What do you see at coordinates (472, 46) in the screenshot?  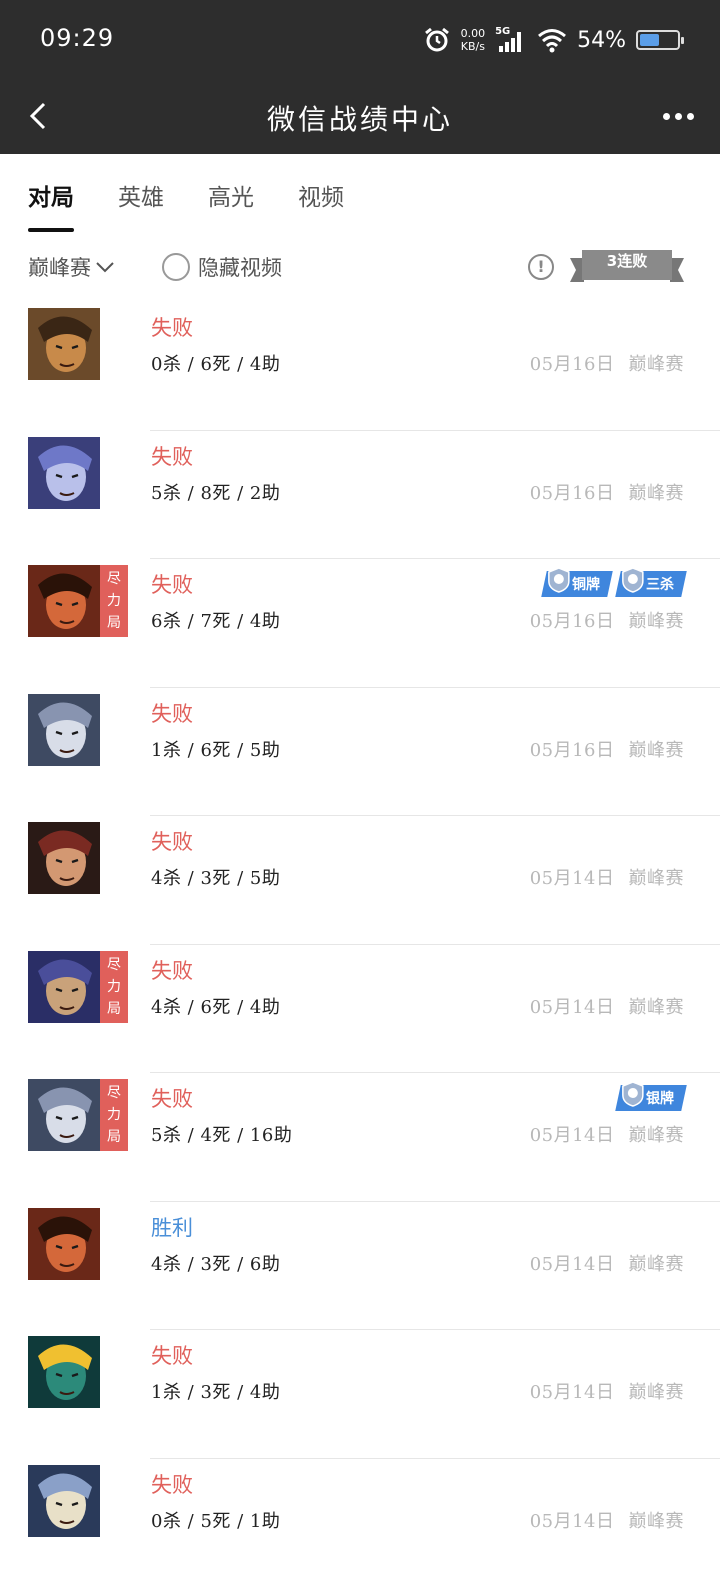 I see `net-speed-unit: KB/s` at bounding box center [472, 46].